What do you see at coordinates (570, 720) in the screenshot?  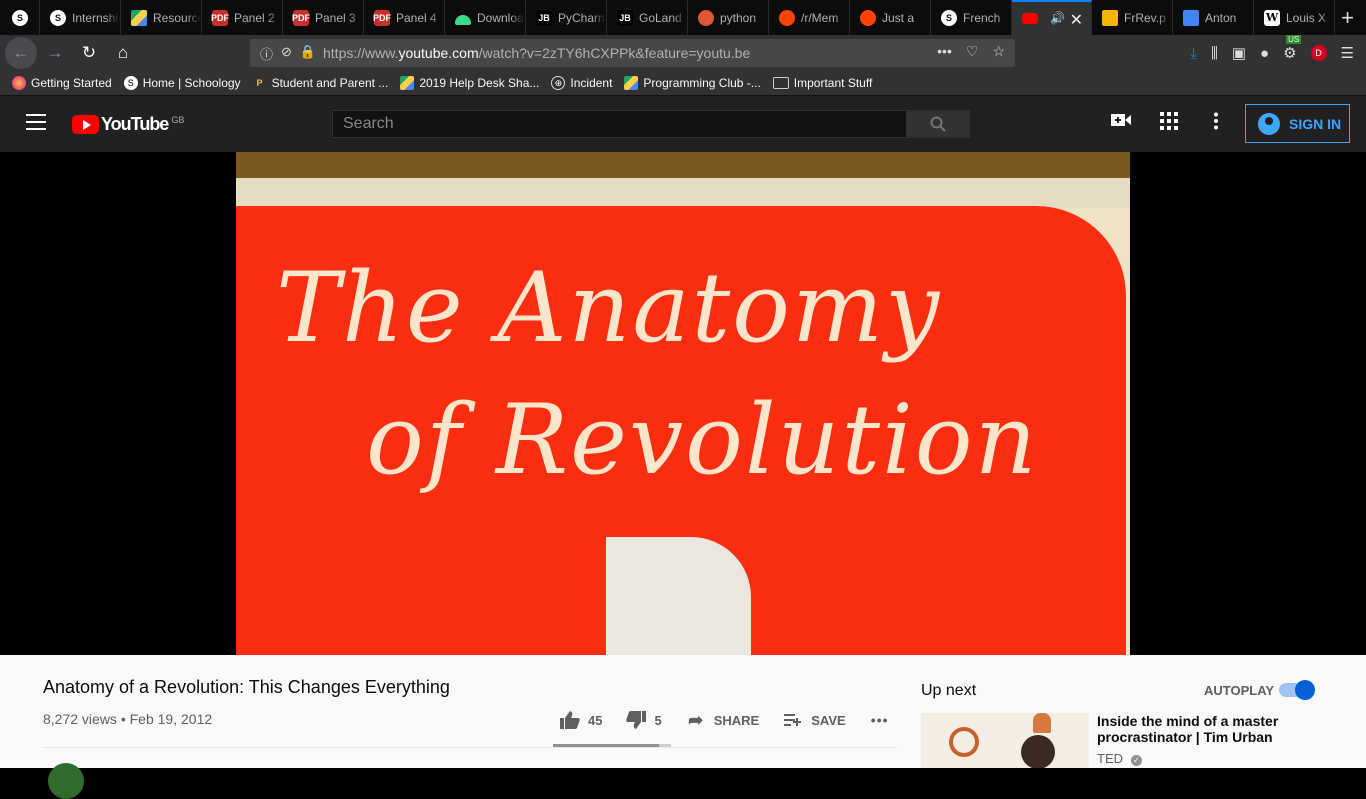 I see `thumbs-up-icon` at bounding box center [570, 720].